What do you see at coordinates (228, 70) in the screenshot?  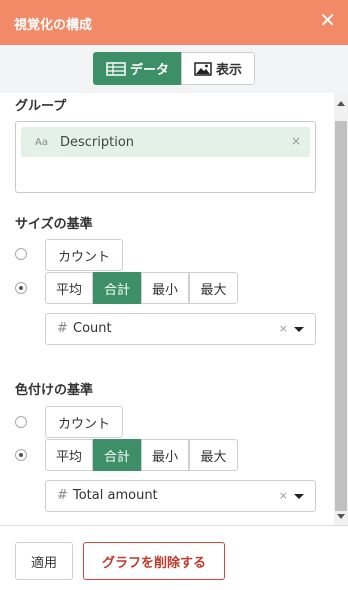 I see `tab-view-label: 表示` at bounding box center [228, 70].